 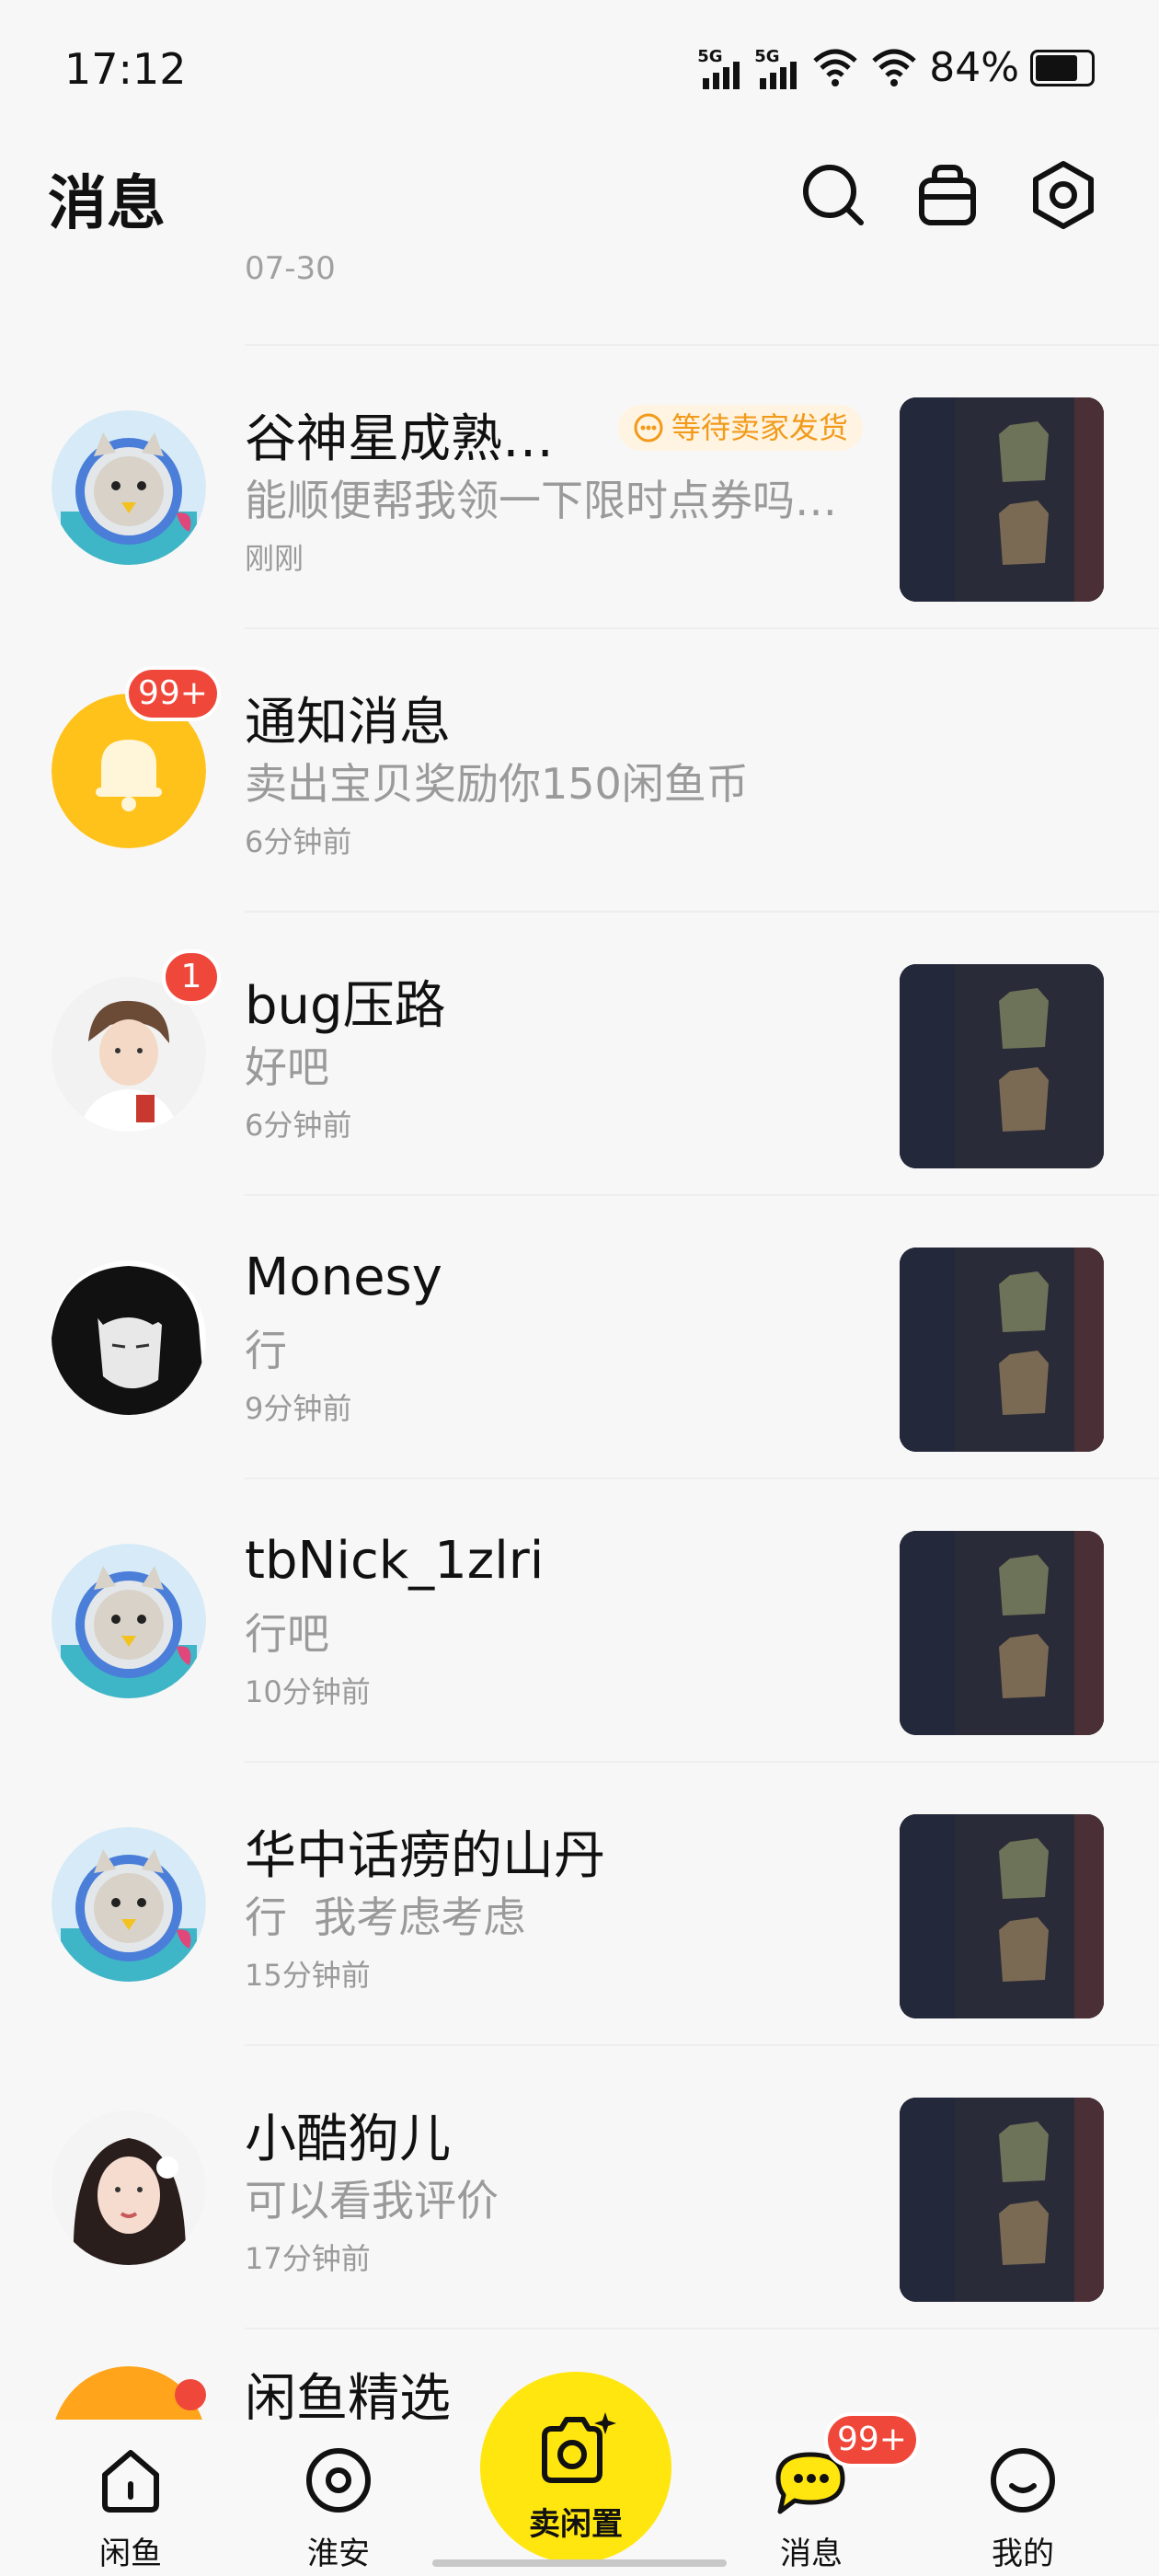 I want to click on page-header: 消息, so click(x=579, y=198).